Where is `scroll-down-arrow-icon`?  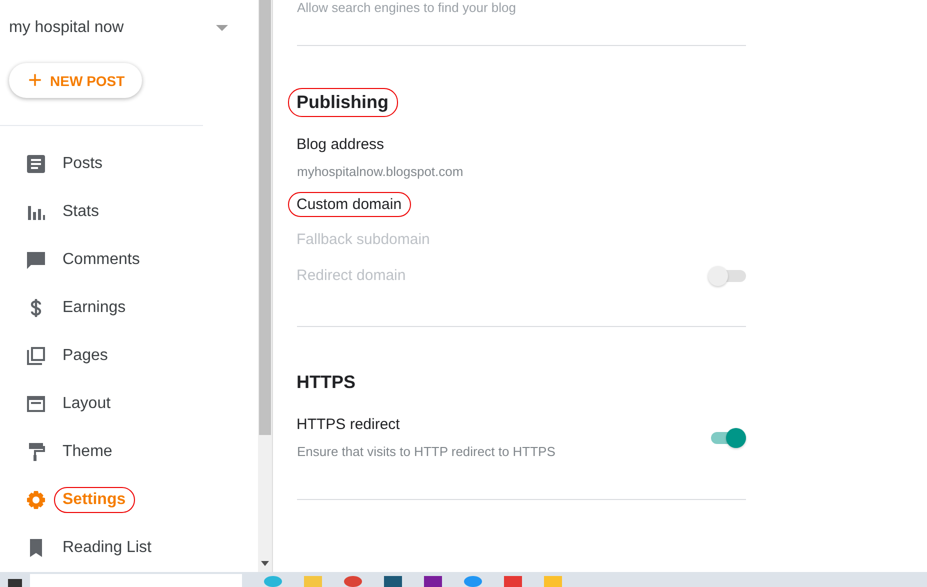
scroll-down-arrow-icon is located at coordinates (265, 563).